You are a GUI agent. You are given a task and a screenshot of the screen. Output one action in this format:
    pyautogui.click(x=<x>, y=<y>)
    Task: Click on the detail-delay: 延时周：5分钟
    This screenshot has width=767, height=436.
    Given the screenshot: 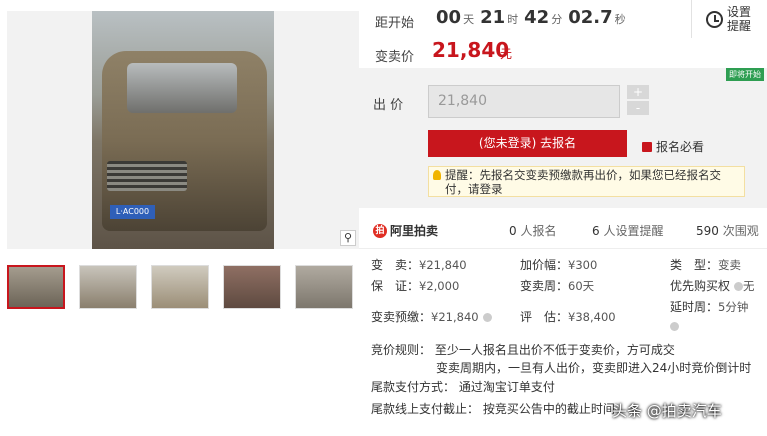 What is the action you would take?
    pyautogui.click(x=709, y=306)
    